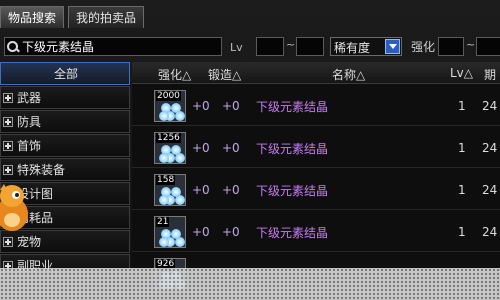 The width and height of the screenshot is (500, 300). What do you see at coordinates (29, 122) in the screenshot?
I see `sidebar-item-label: 防具` at bounding box center [29, 122].